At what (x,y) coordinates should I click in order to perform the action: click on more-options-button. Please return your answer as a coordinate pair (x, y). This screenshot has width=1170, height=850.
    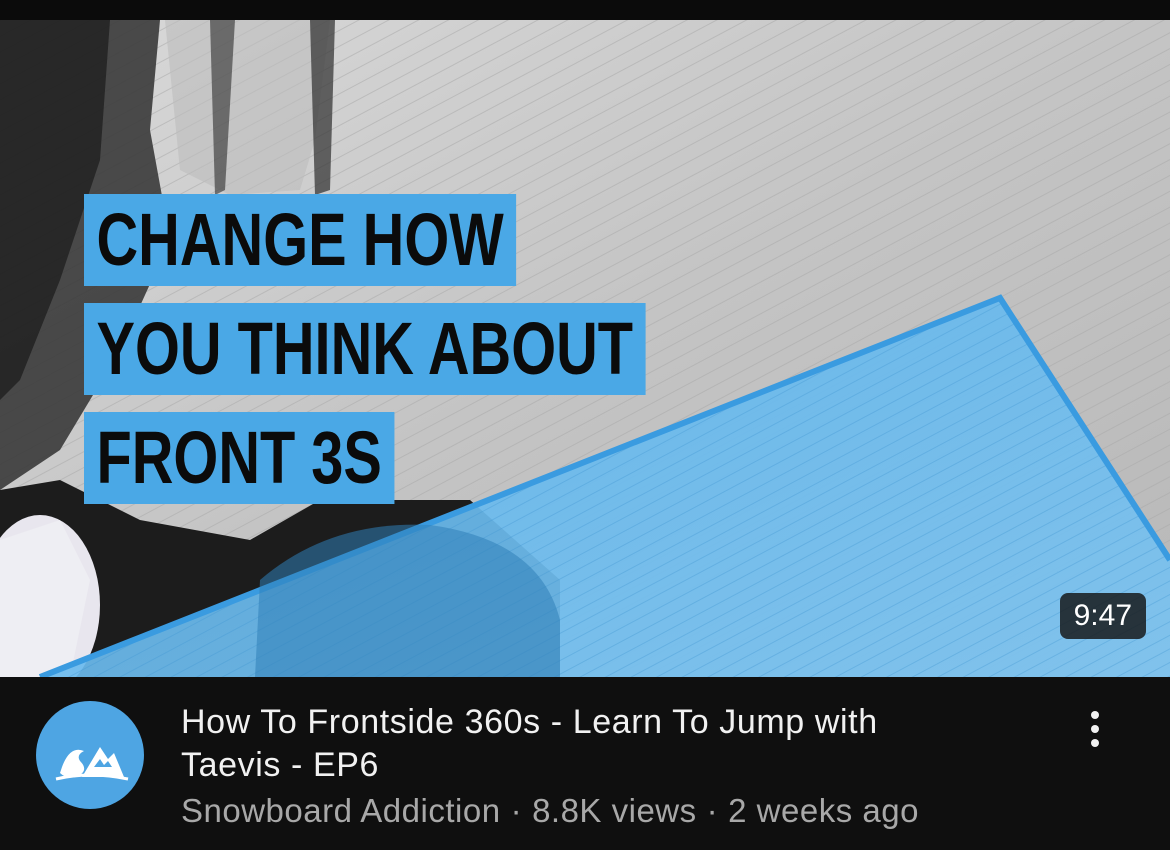
    Looking at the image, I should click on (1096, 728).